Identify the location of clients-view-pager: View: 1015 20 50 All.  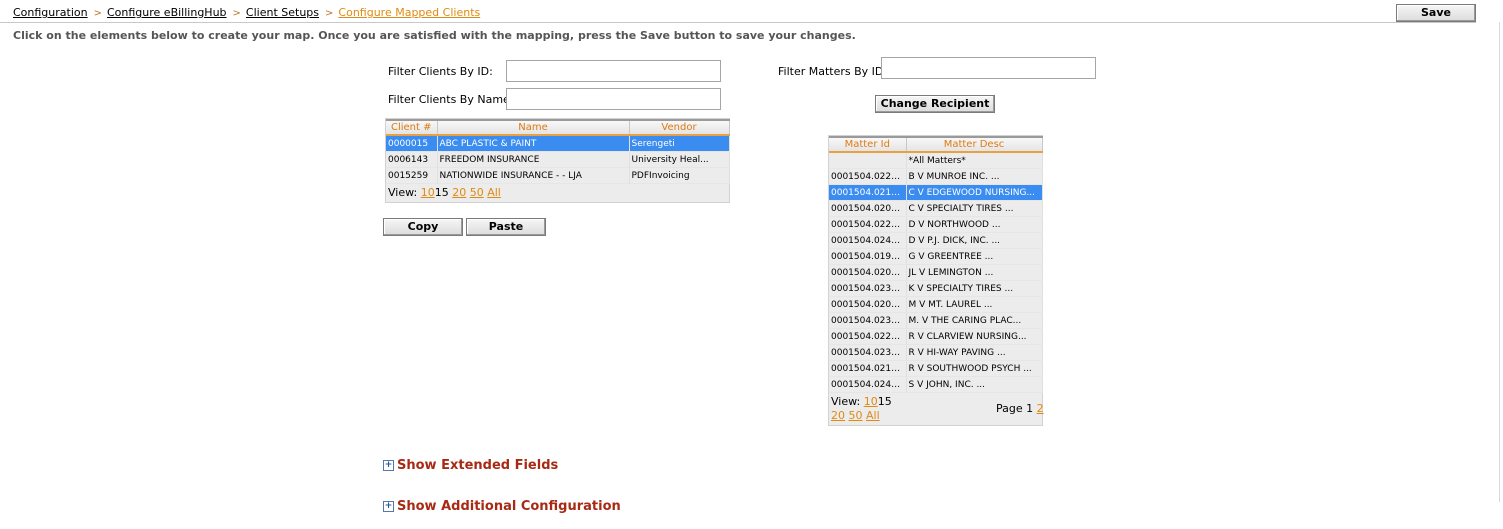
(444, 192).